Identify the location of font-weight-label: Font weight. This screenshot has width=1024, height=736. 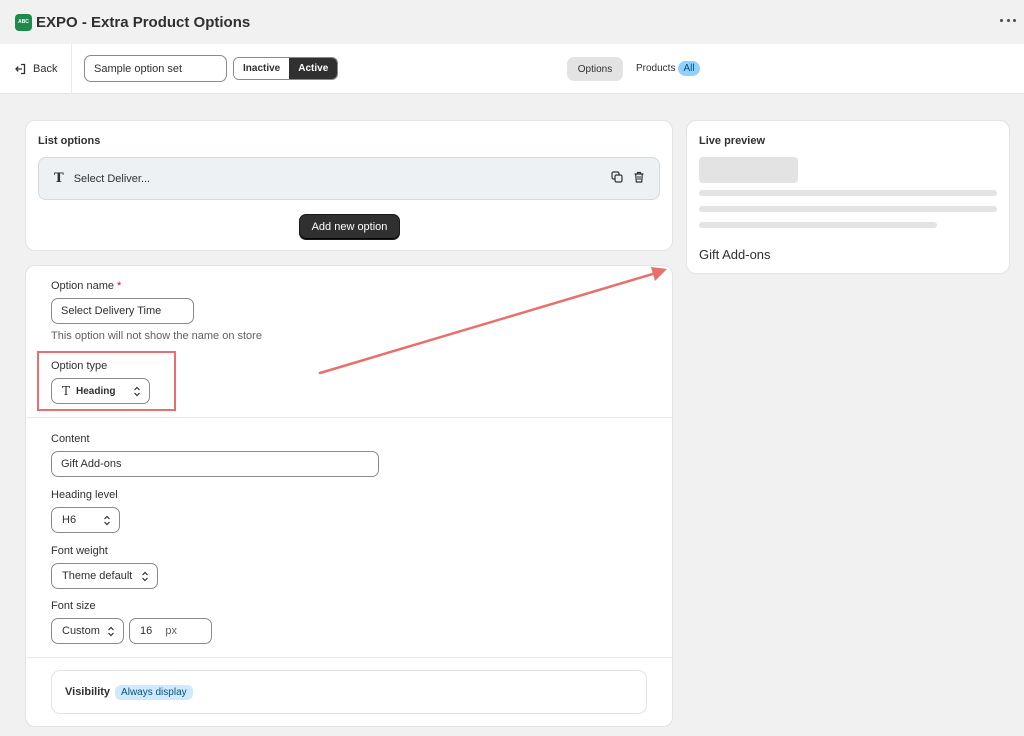
(79, 551).